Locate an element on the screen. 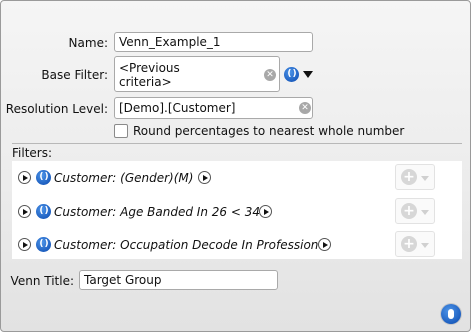 The image size is (471, 332). filter-3-add-button: + is located at coordinates (415, 244).